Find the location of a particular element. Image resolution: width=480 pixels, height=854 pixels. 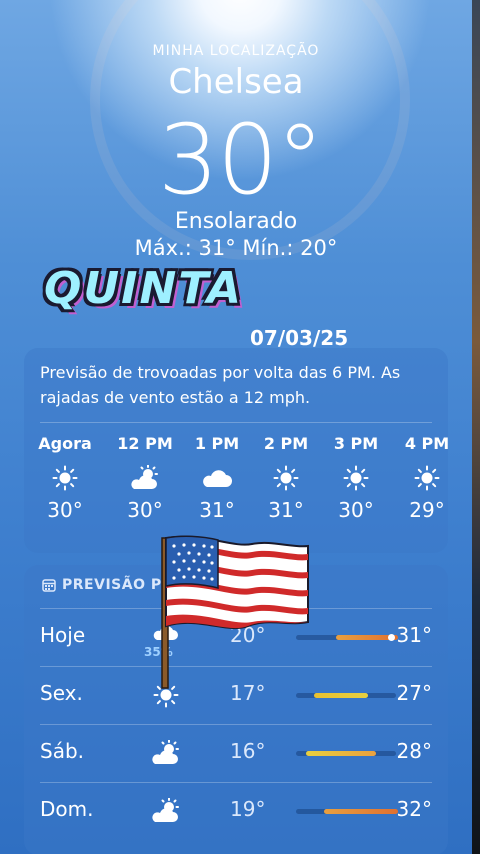

daily-header-label: PREVISÃO P is located at coordinates (112, 585).